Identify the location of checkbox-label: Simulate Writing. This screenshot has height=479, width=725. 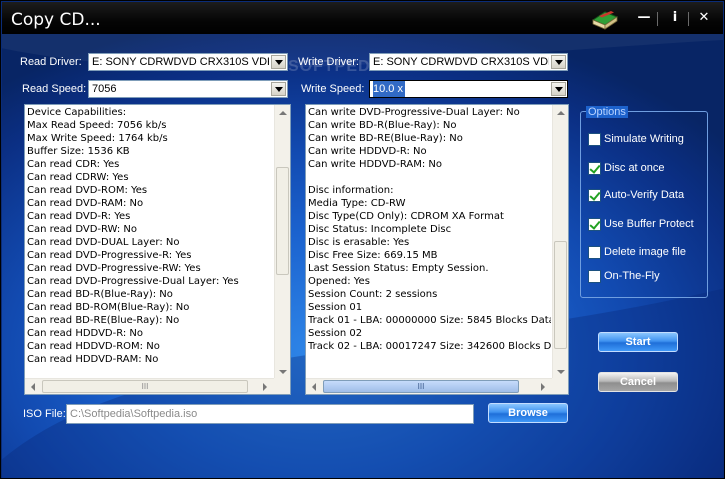
(644, 139).